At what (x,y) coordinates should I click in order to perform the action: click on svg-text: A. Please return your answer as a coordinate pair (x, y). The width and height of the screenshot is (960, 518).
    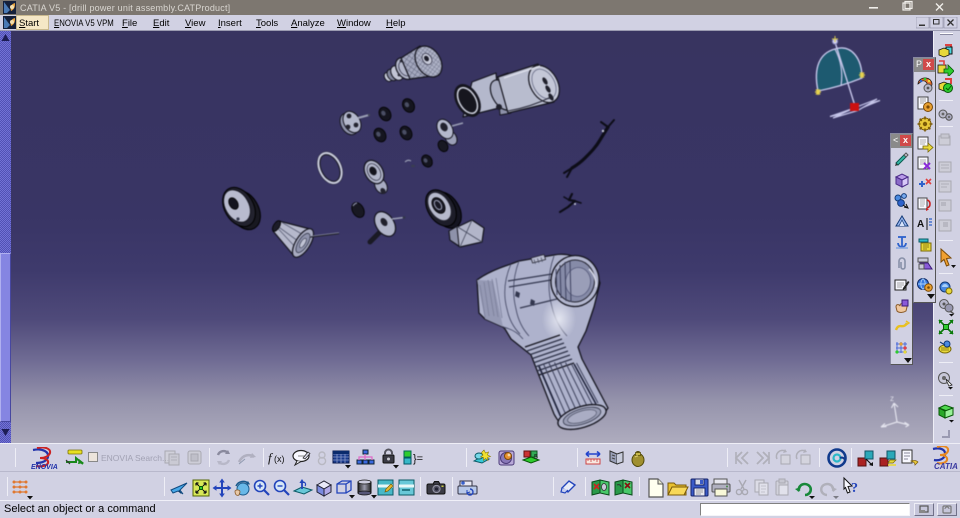
    Looking at the image, I should click on (920, 224).